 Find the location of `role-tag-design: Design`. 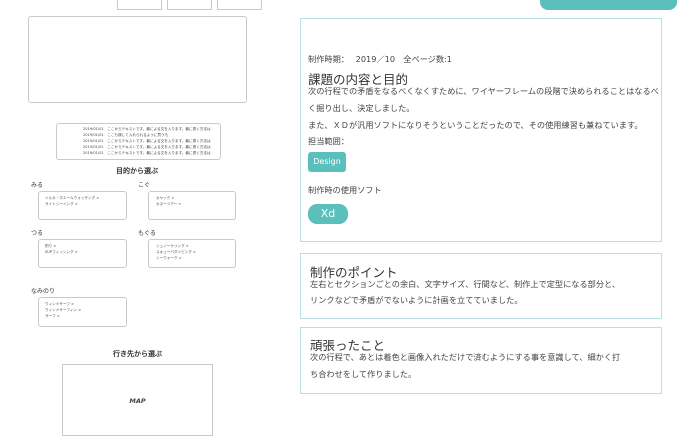

role-tag-design: Design is located at coordinates (327, 162).